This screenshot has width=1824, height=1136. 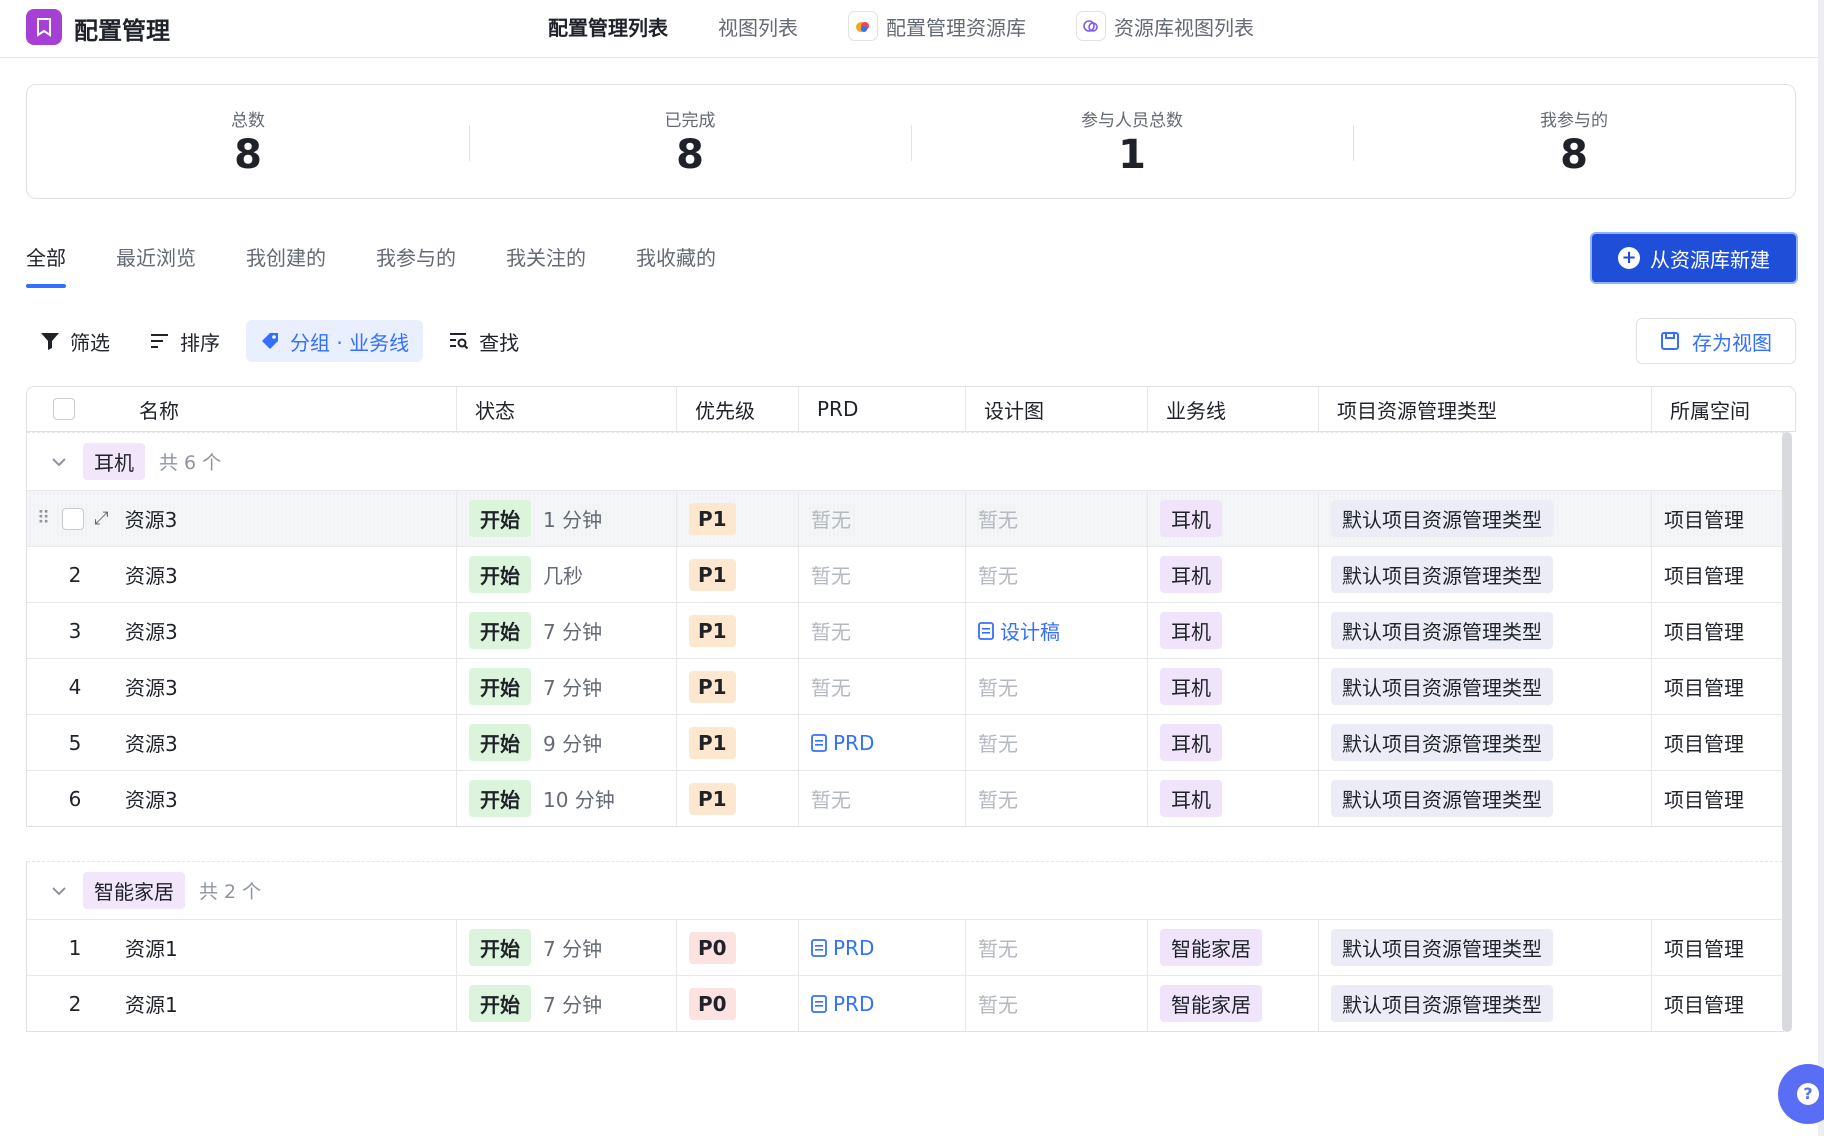 What do you see at coordinates (43, 518) in the screenshot?
I see `drag-handle-icon: ⠿` at bounding box center [43, 518].